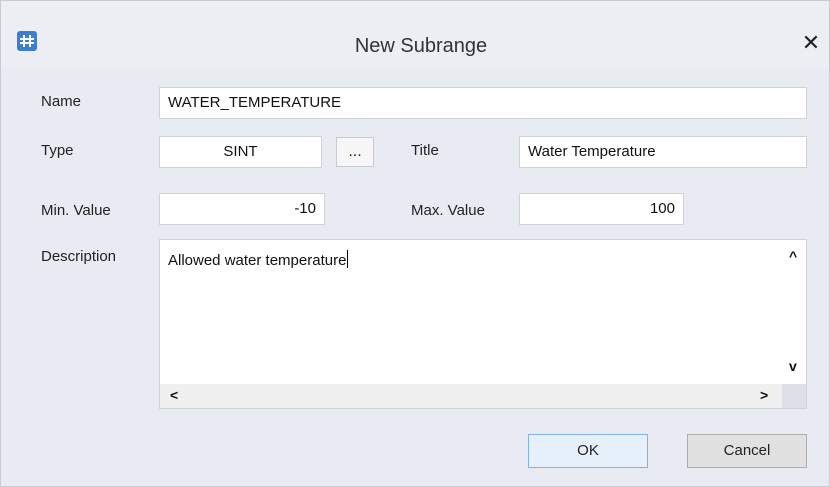 The width and height of the screenshot is (830, 487). Describe the element at coordinates (57, 150) in the screenshot. I see `type-label: Type` at that location.